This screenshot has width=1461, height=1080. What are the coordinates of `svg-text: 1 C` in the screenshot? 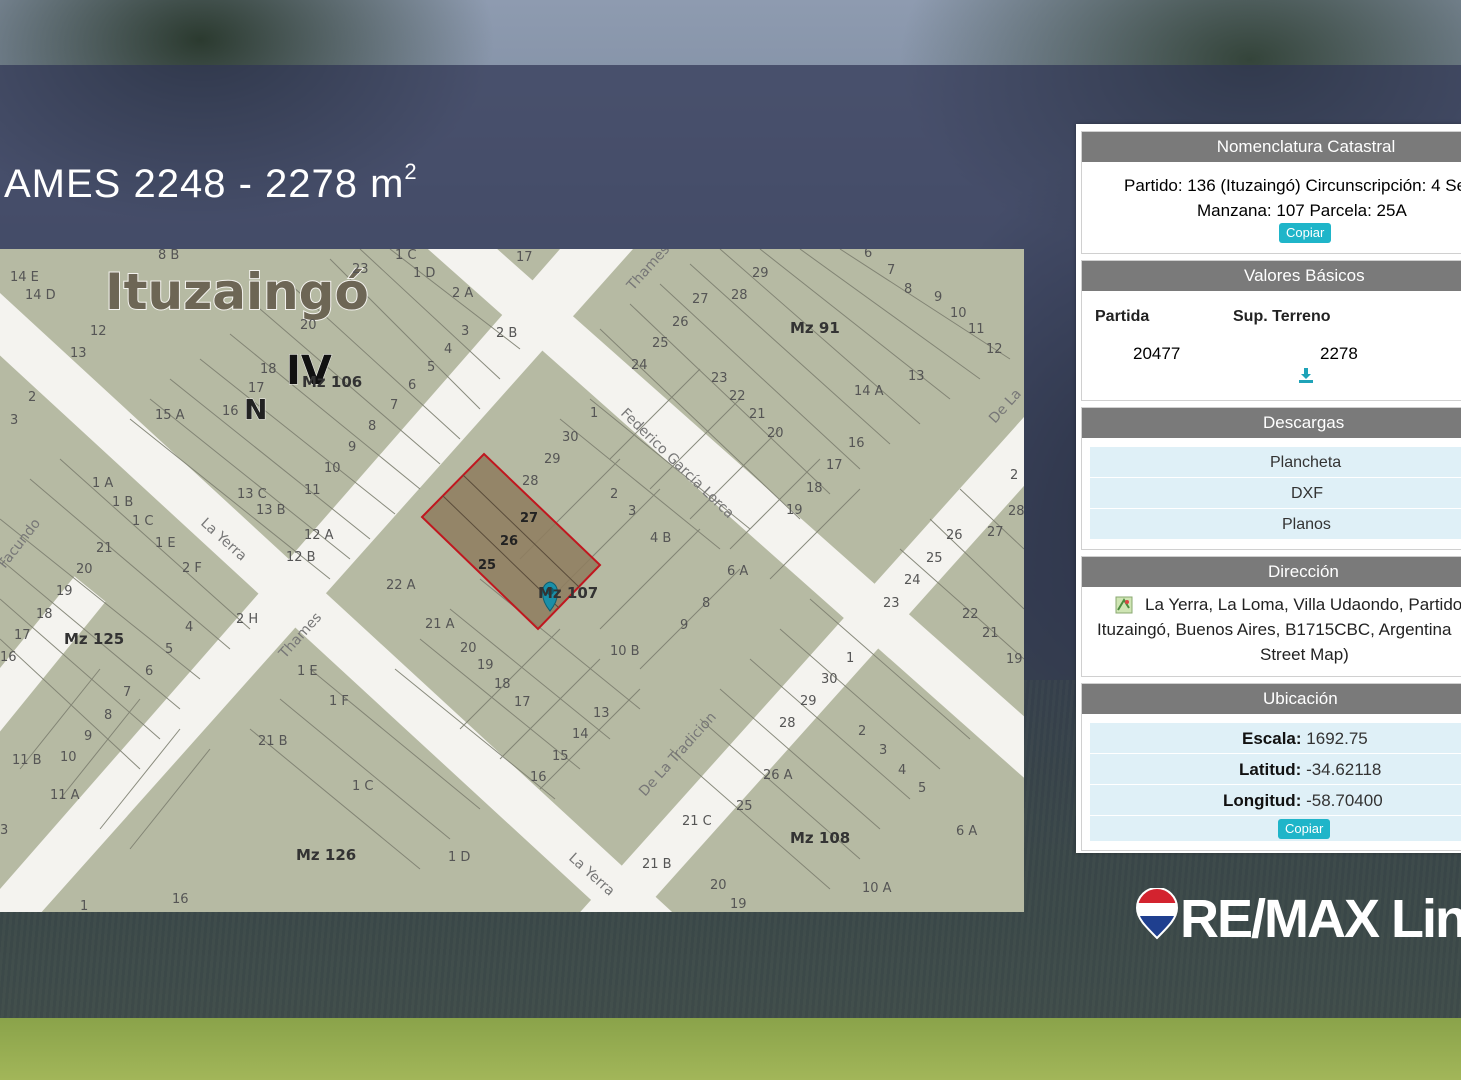 It's located at (362, 786).